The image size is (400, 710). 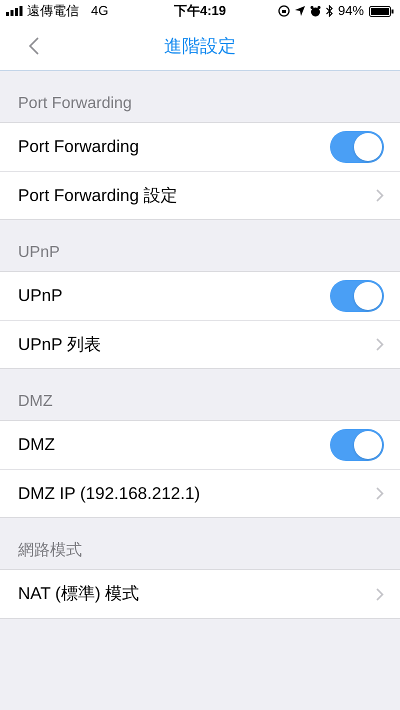 I want to click on row-label: UPnP 列表, so click(x=60, y=345).